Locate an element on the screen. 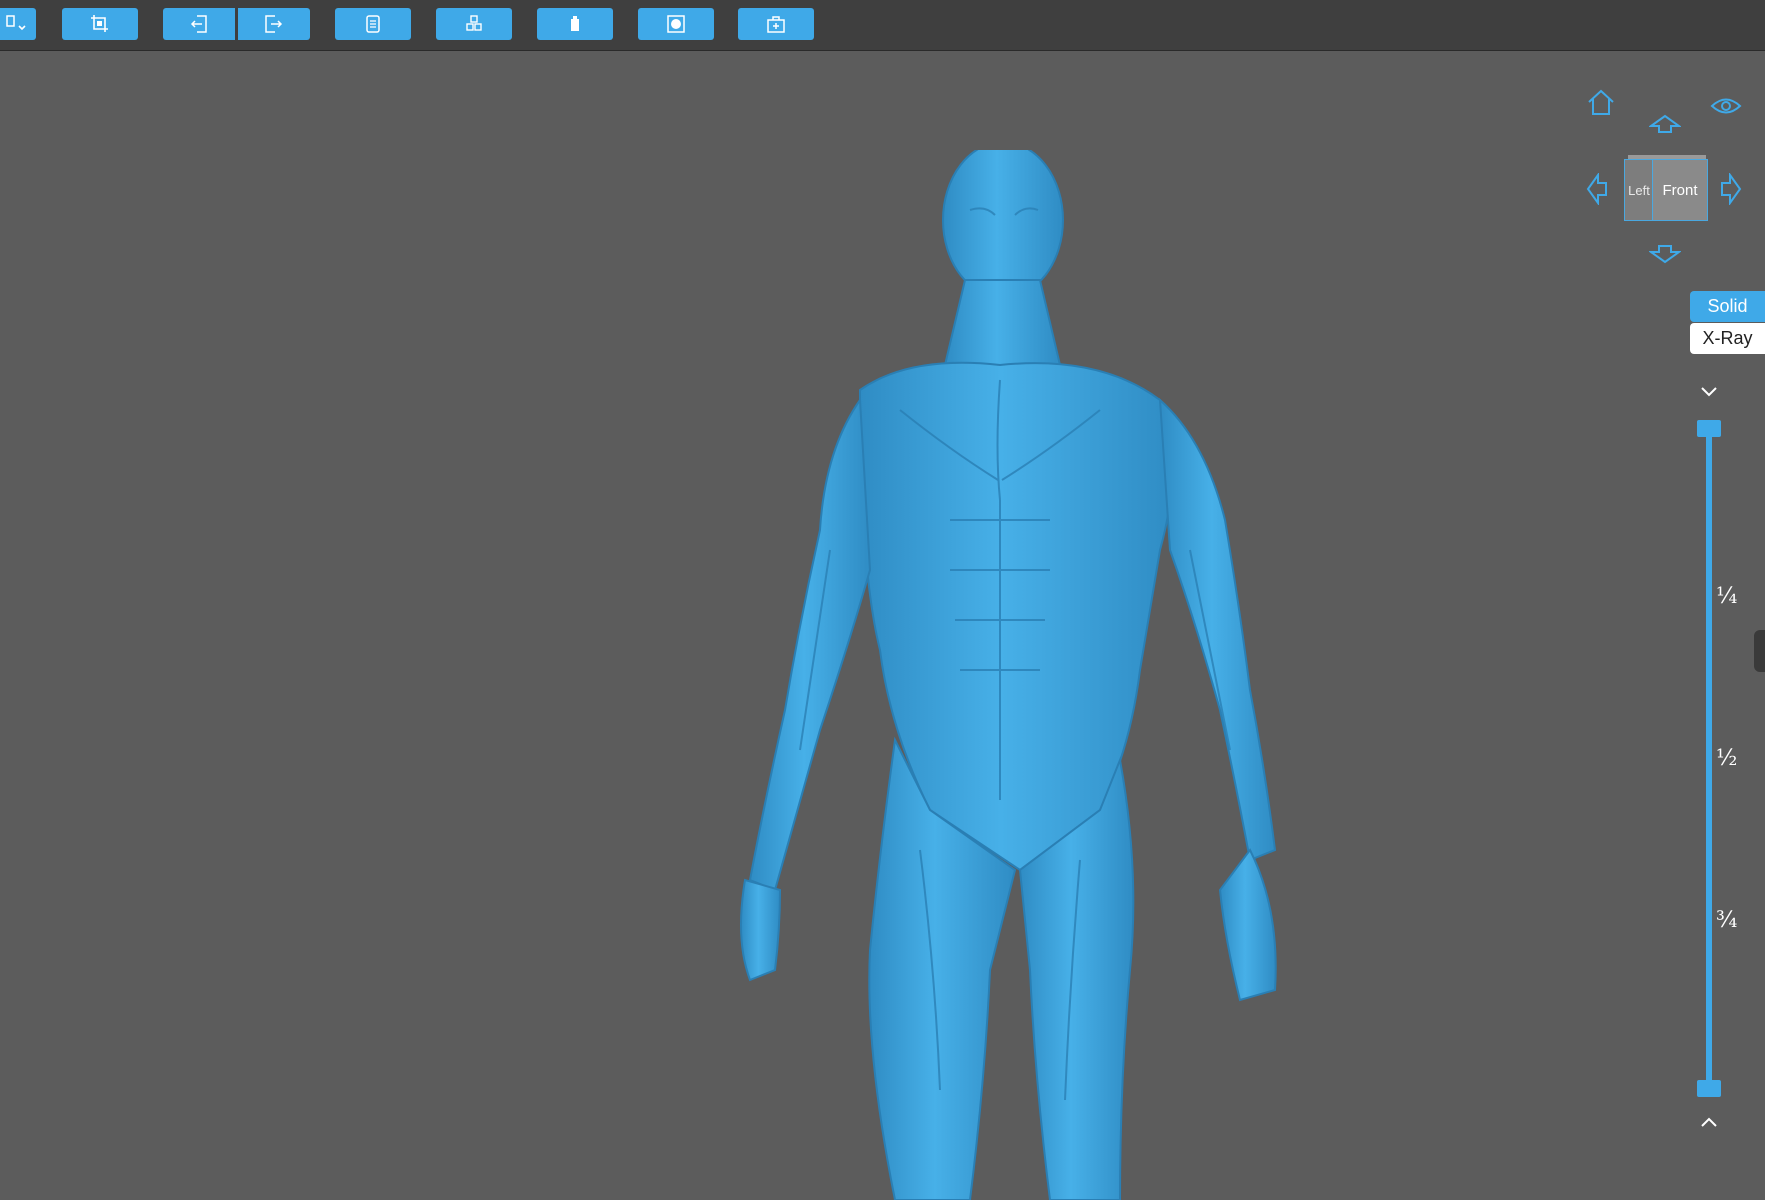  view-cube: Left Front is located at coordinates (1666, 189).